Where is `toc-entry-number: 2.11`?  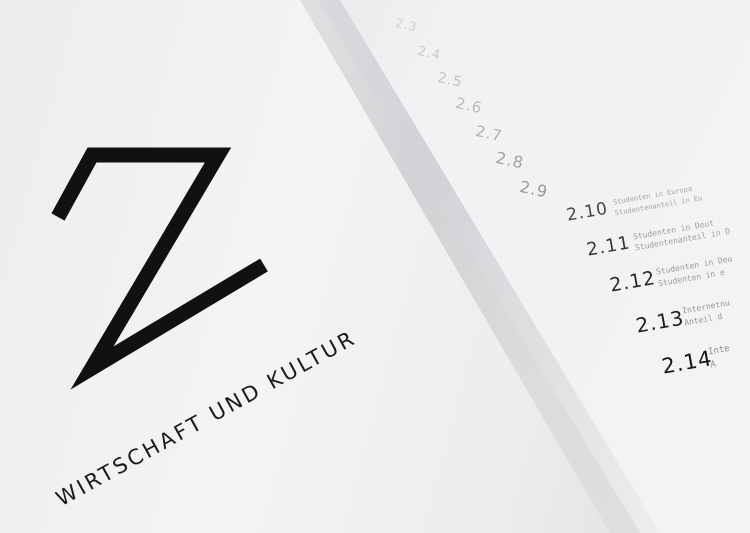 toc-entry-number: 2.11 is located at coordinates (609, 246).